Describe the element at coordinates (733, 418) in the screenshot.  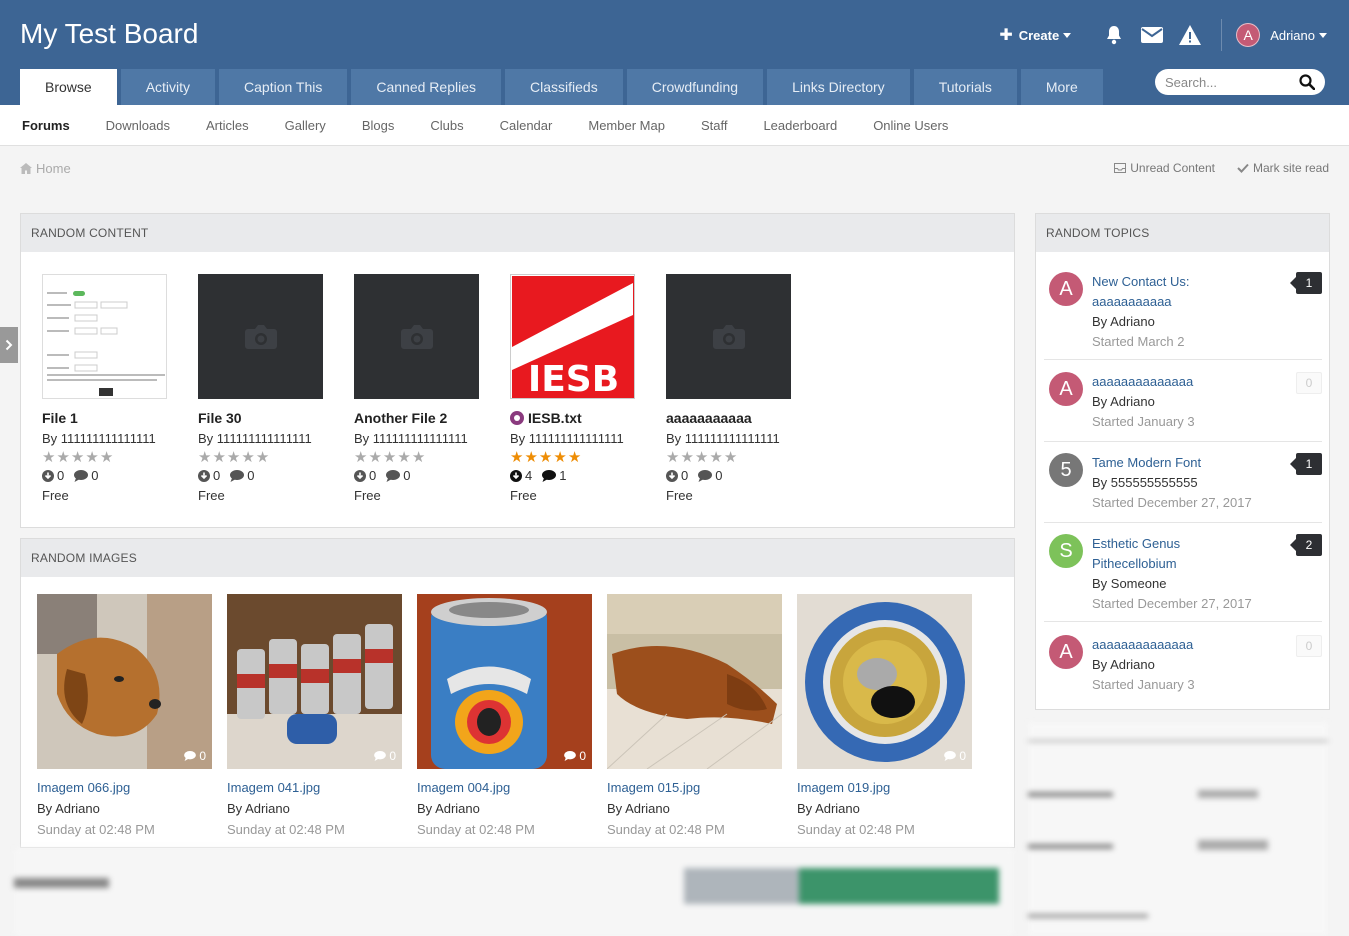
I see `file-title: aaaaaaaaaaa` at that location.